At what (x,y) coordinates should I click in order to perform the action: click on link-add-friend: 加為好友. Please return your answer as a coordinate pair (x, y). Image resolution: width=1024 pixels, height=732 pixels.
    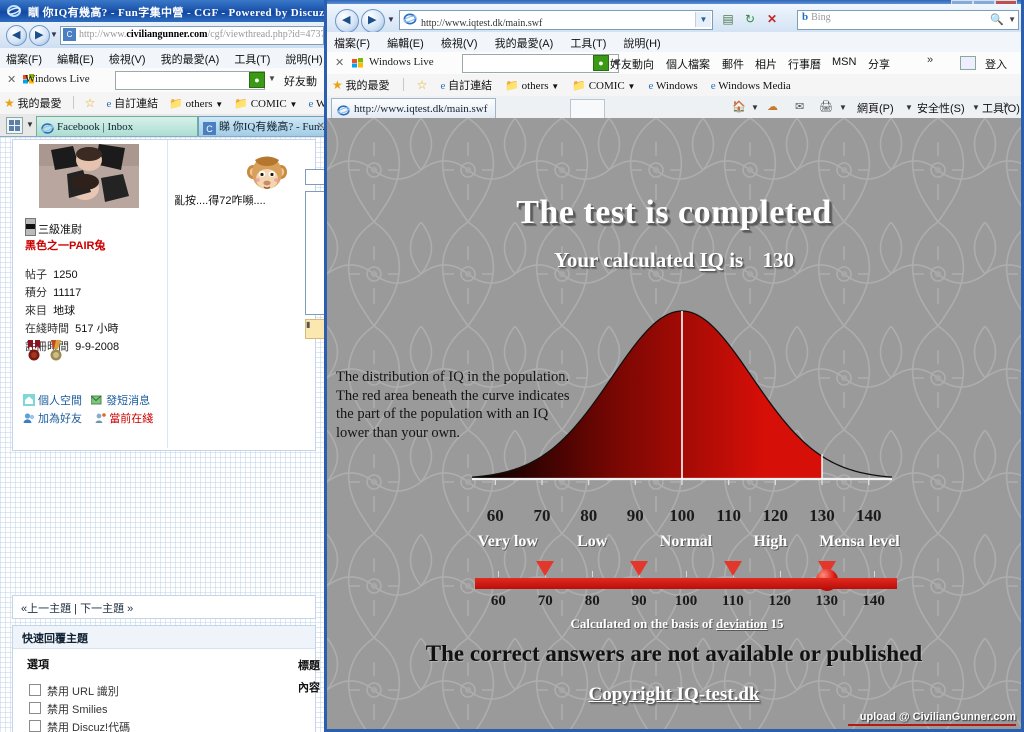
    Looking at the image, I should click on (60, 419).